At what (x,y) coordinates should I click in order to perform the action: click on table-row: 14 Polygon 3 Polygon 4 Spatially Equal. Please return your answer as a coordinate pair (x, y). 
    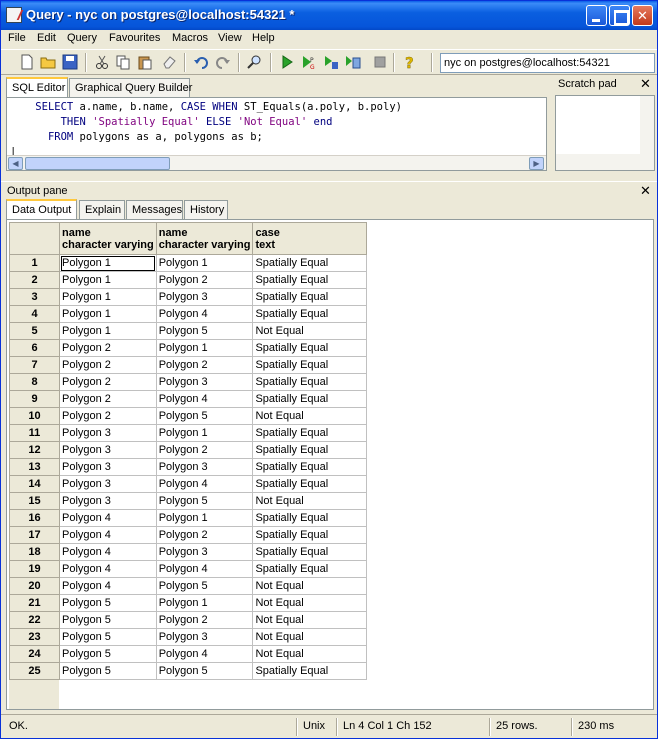
    Looking at the image, I should click on (188, 484).